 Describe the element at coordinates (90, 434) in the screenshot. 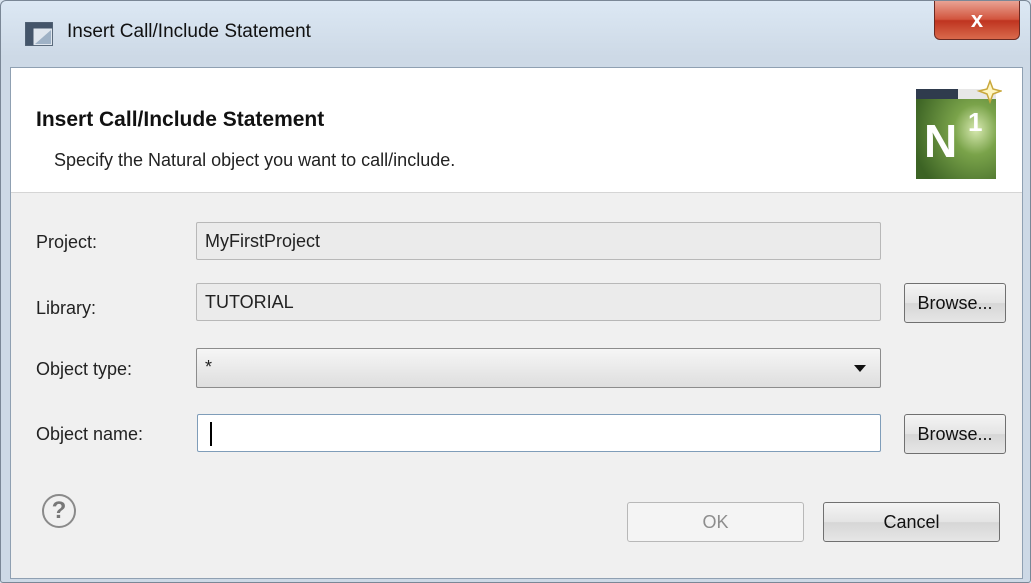

I see `object-name-label: Object name:` at that location.